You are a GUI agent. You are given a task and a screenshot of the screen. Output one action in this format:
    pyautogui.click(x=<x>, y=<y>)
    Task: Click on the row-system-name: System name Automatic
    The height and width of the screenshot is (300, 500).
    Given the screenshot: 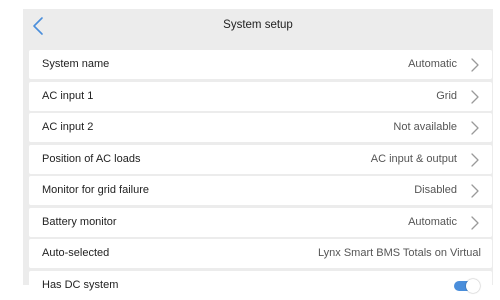 What is the action you would take?
    pyautogui.click(x=260, y=64)
    